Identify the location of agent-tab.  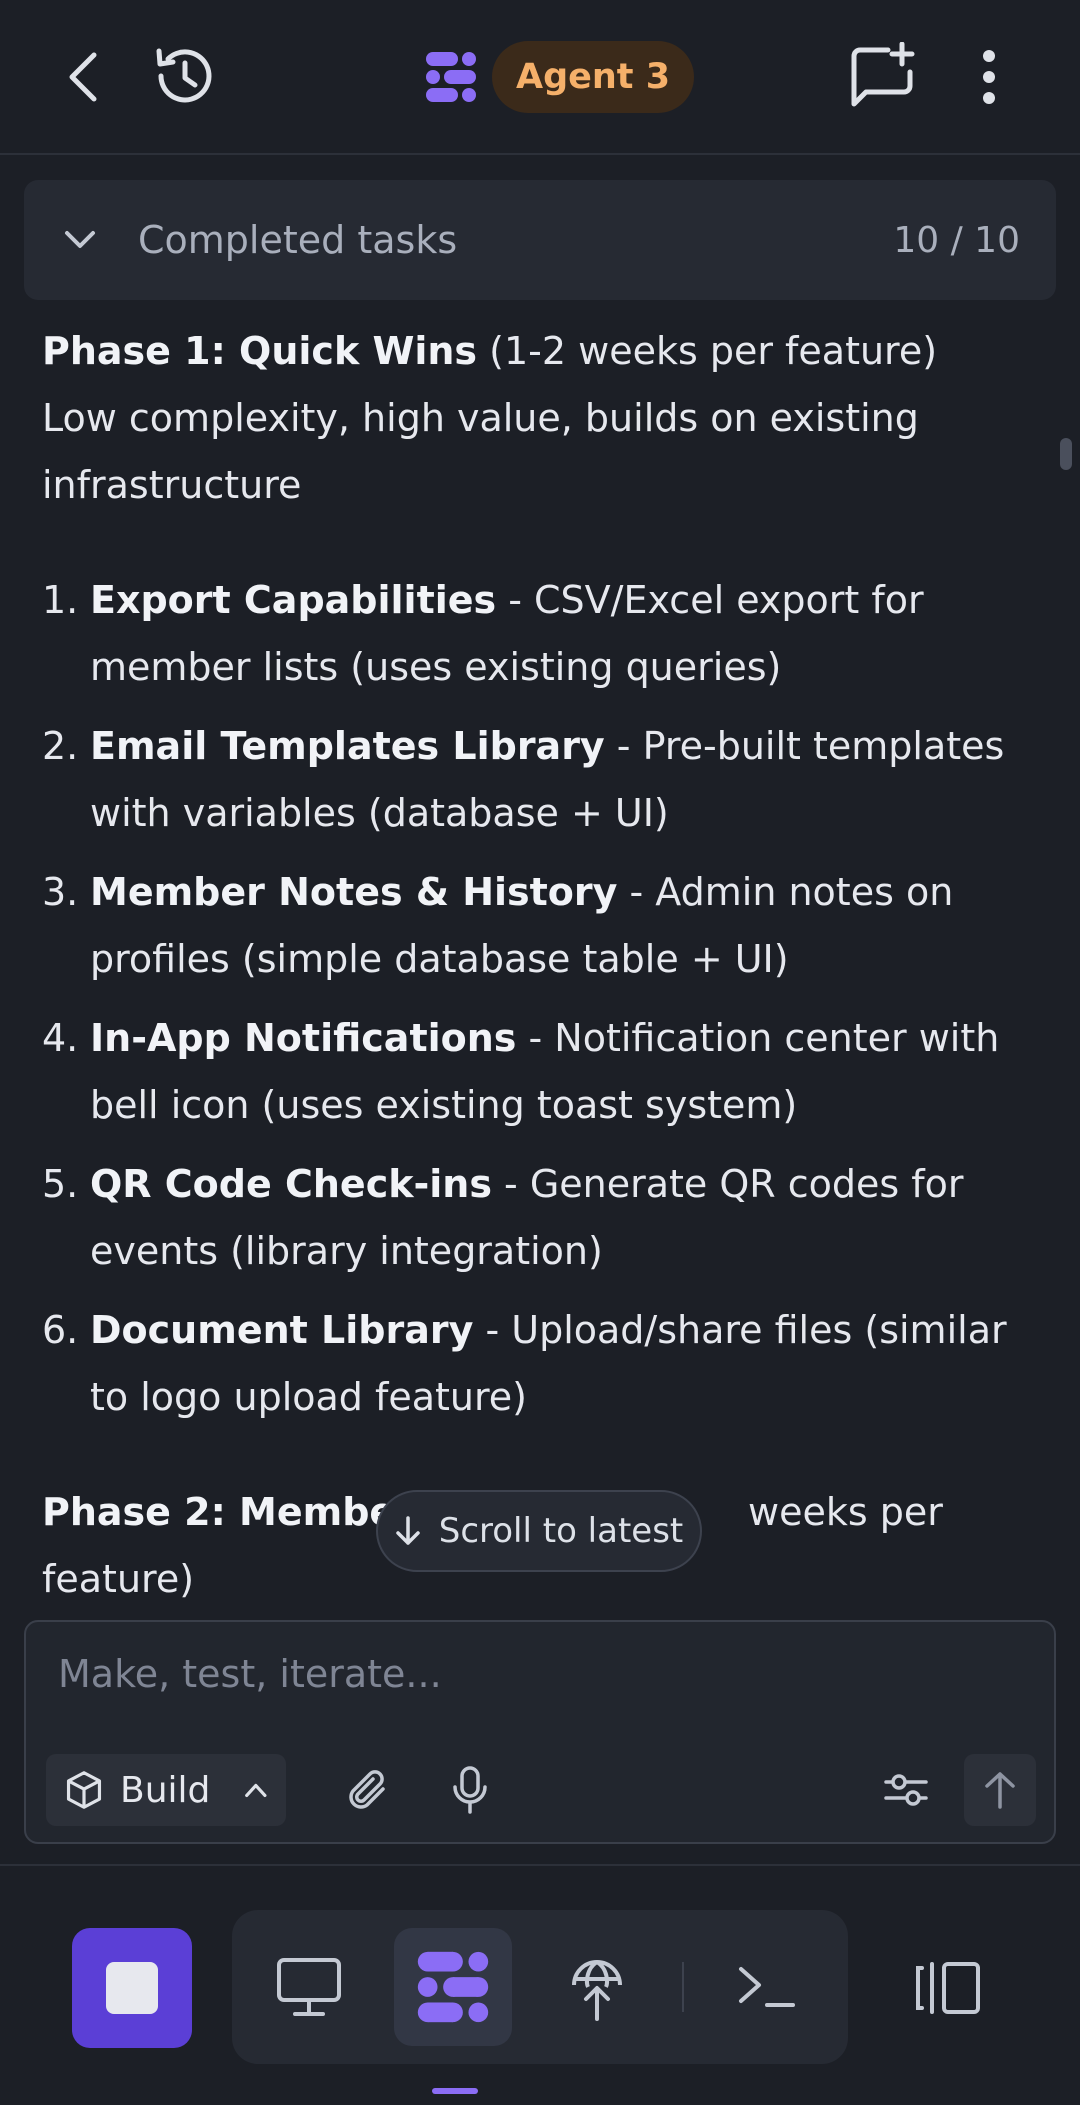
(453, 1987).